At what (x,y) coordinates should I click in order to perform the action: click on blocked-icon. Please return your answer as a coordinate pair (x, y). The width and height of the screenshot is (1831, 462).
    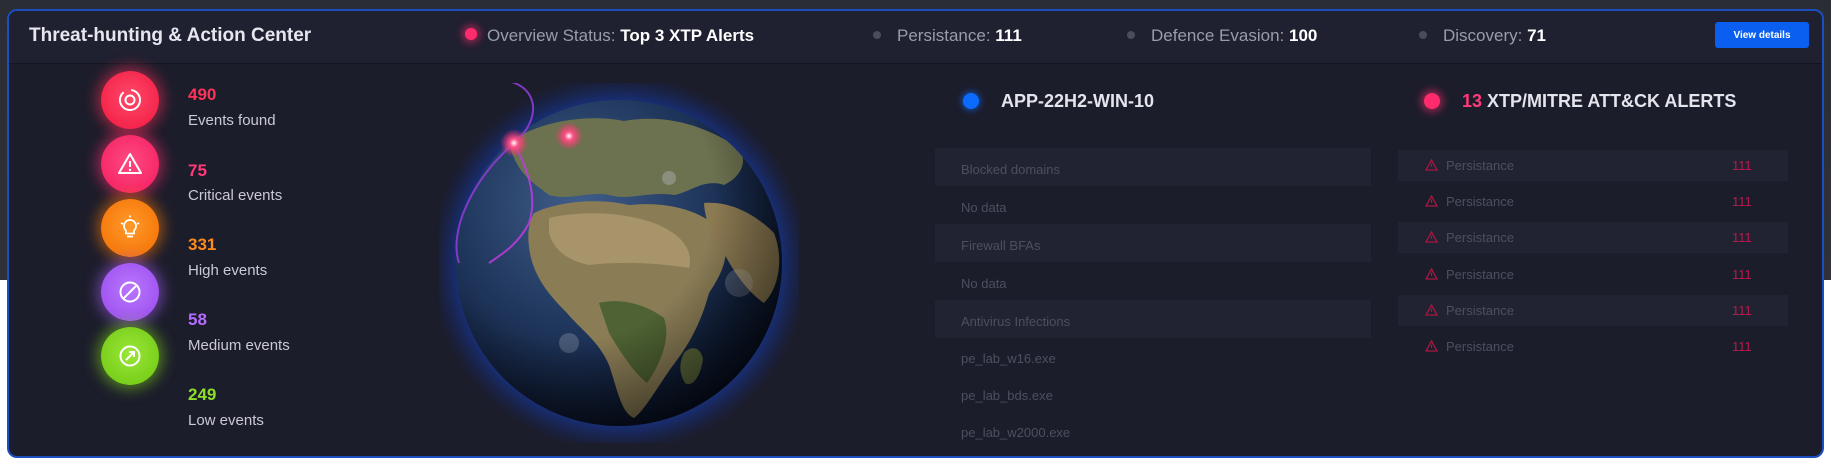
    Looking at the image, I should click on (130, 292).